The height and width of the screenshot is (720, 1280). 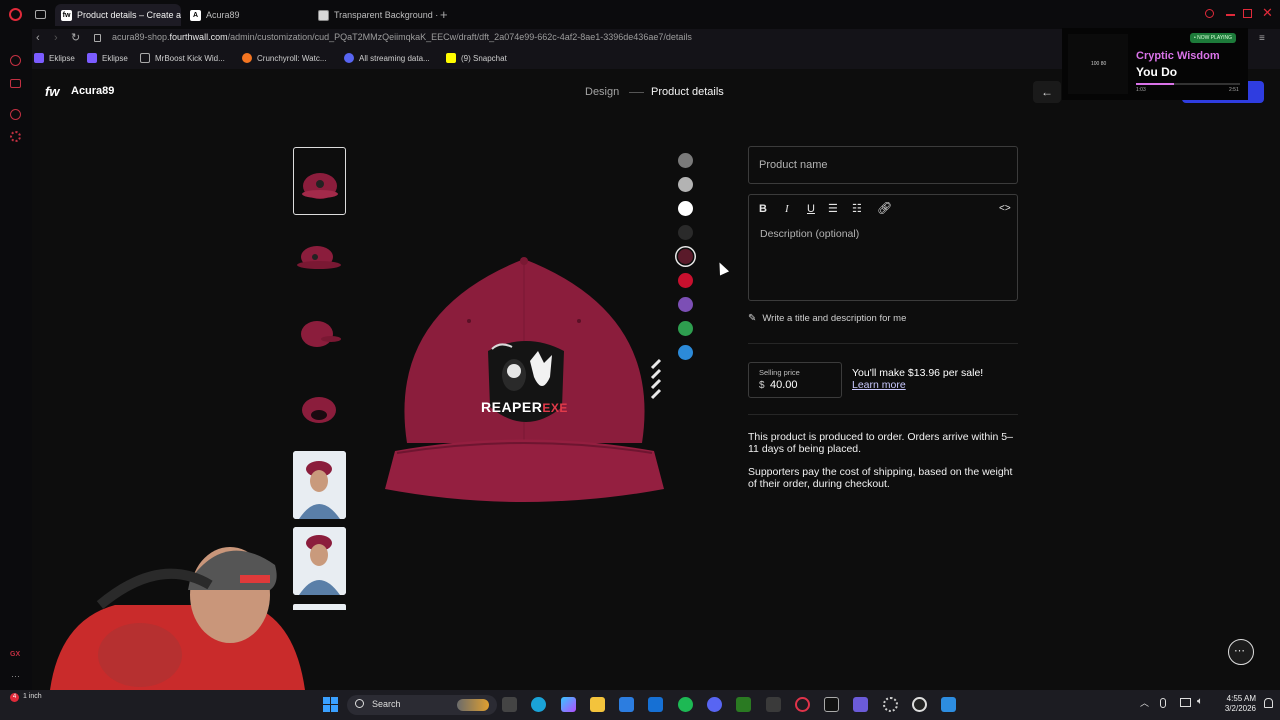 What do you see at coordinates (1234, 704) in the screenshot?
I see `clock: 4:55 AM 3/2/2026` at bounding box center [1234, 704].